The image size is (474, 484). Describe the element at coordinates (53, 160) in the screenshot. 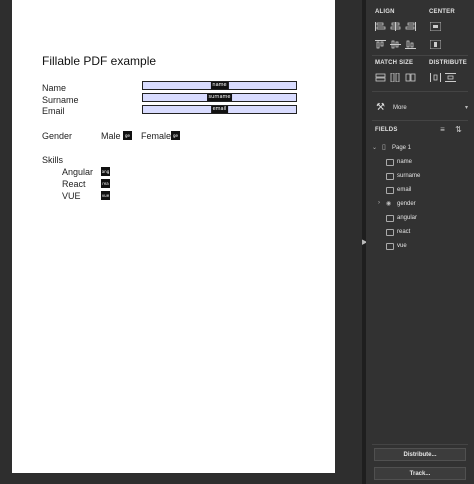

I see `skills-label: Skills` at that location.